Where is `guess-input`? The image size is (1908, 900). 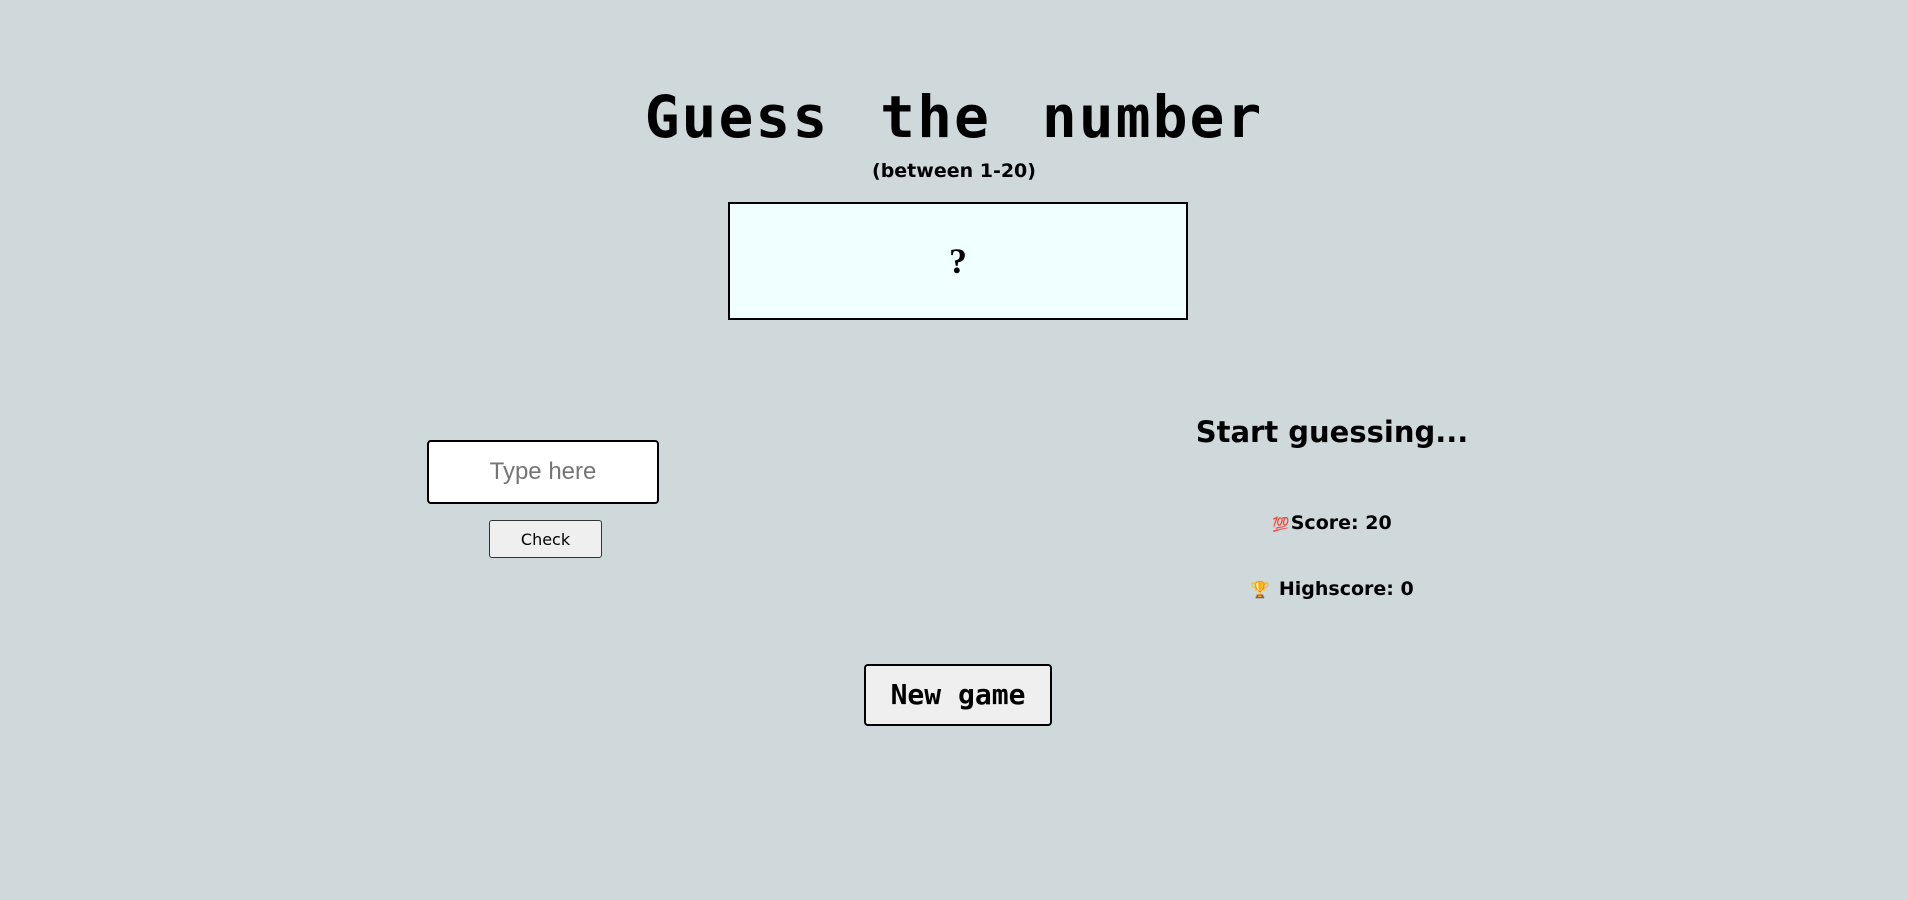
guess-input is located at coordinates (543, 472).